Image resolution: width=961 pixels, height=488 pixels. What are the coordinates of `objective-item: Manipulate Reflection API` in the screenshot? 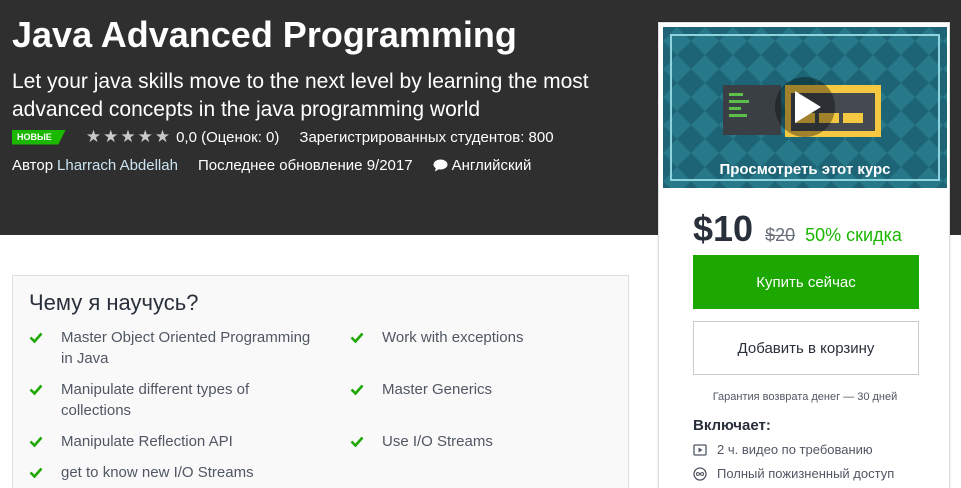 It's located at (174, 441).